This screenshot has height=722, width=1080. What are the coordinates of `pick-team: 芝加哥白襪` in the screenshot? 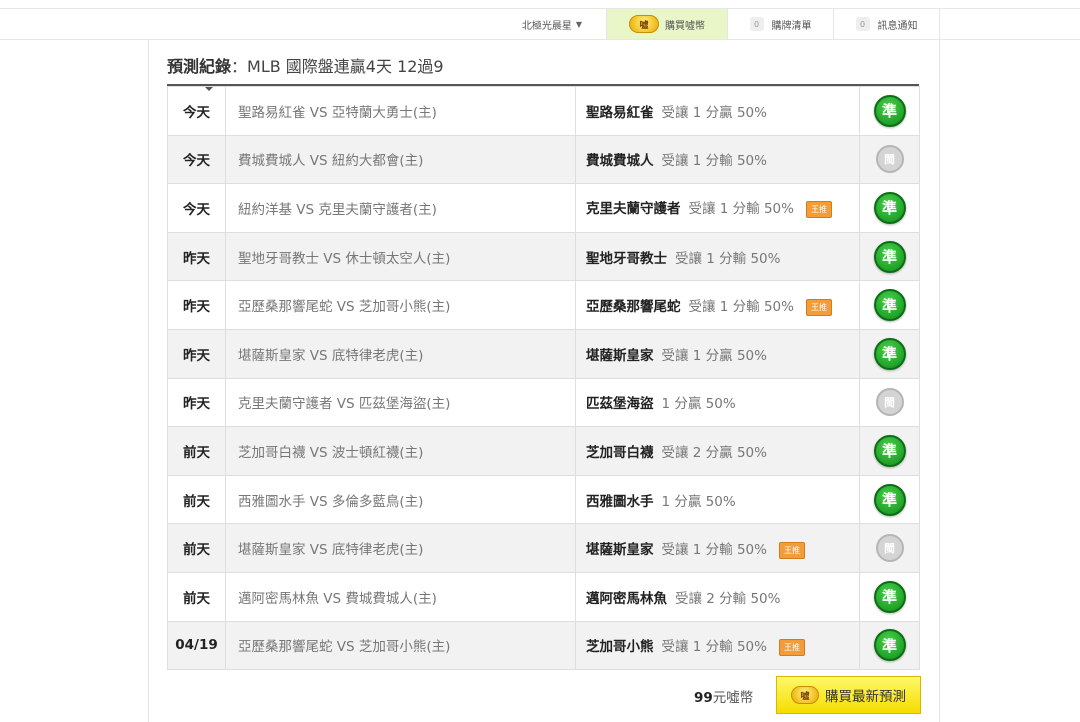 It's located at (620, 452).